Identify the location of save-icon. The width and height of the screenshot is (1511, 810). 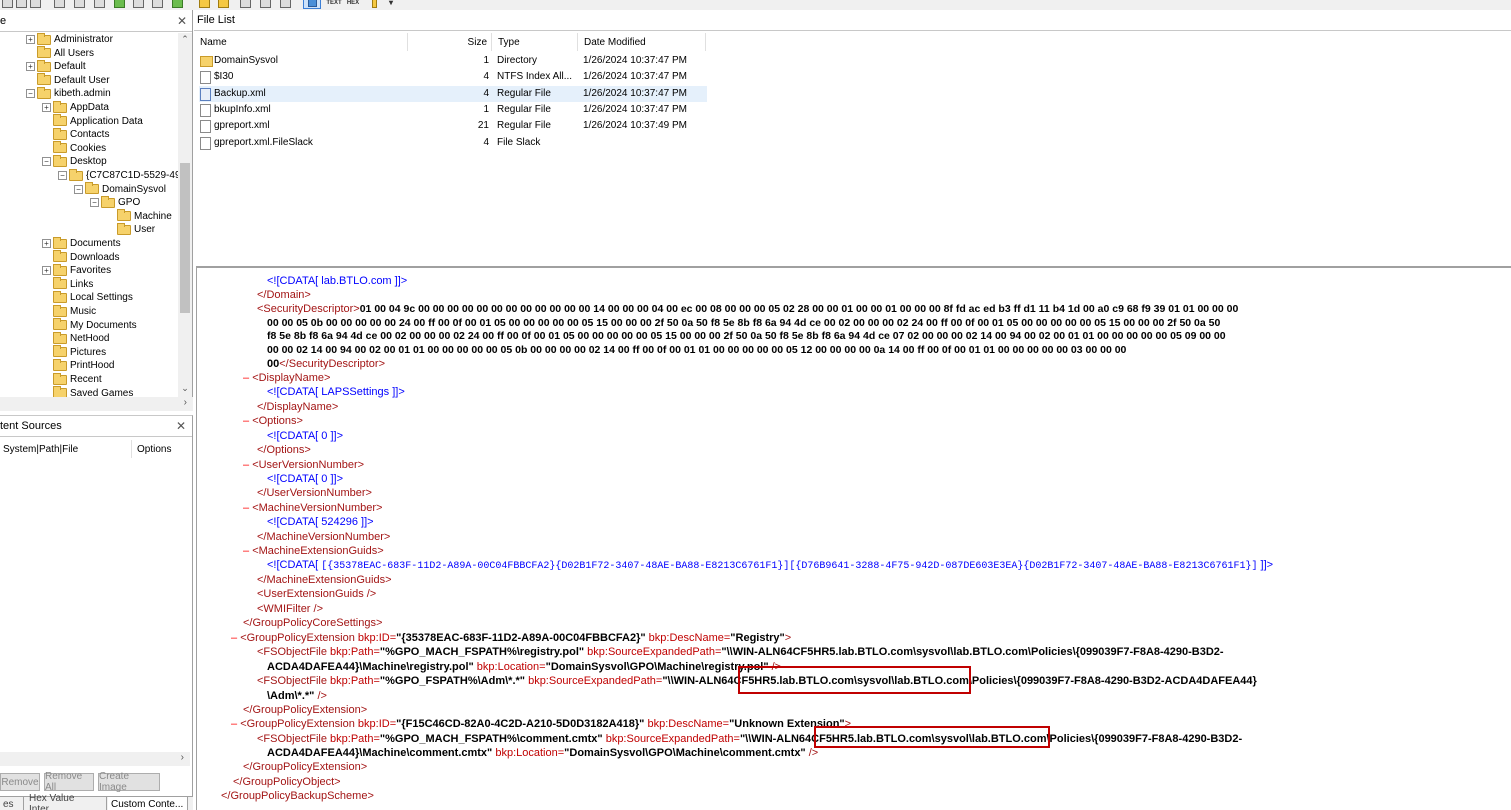
(79, 4).